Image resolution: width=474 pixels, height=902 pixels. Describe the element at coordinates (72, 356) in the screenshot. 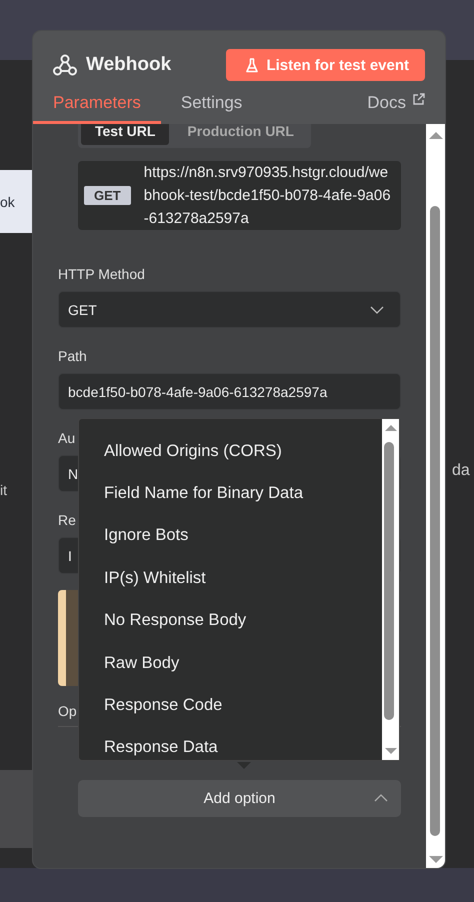

I see `field-label: Path` at that location.